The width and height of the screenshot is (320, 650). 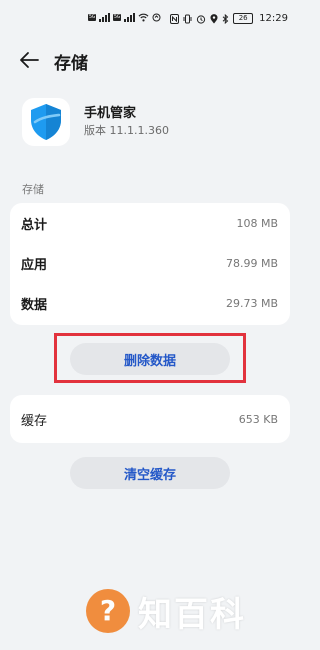 I want to click on battery-icon: 26, so click(x=243, y=18).